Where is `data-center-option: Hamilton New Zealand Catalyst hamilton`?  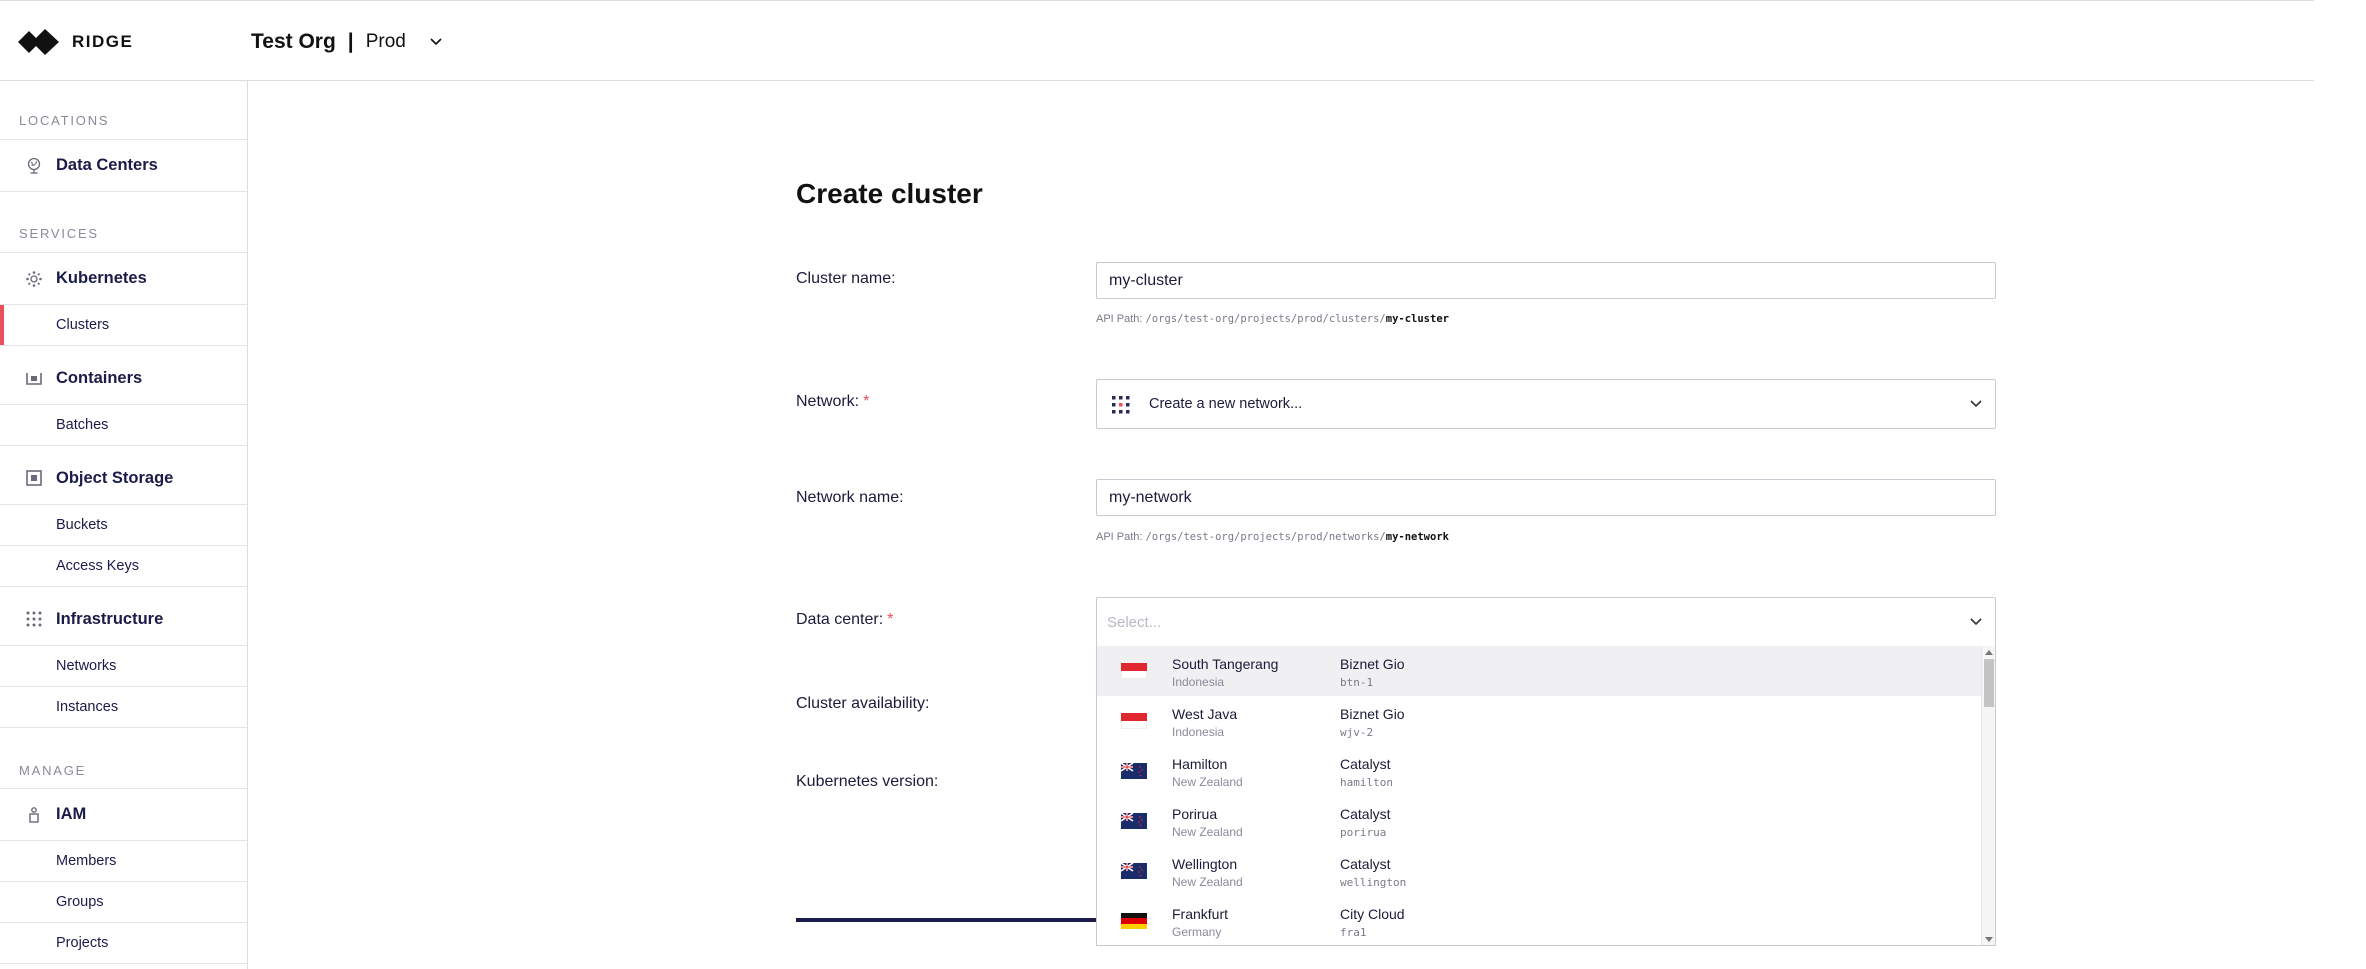
data-center-option: Hamilton New Zealand Catalyst hamilton is located at coordinates (1539, 771).